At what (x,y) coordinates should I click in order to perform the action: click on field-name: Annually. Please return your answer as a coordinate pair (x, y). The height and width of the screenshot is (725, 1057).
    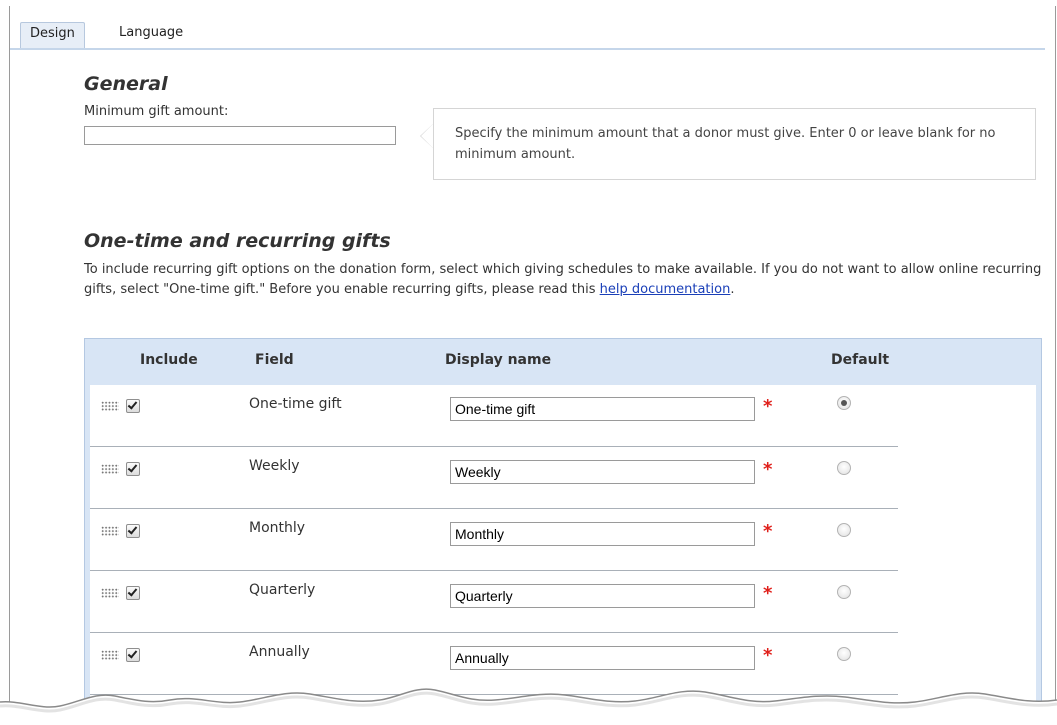
    Looking at the image, I should click on (279, 652).